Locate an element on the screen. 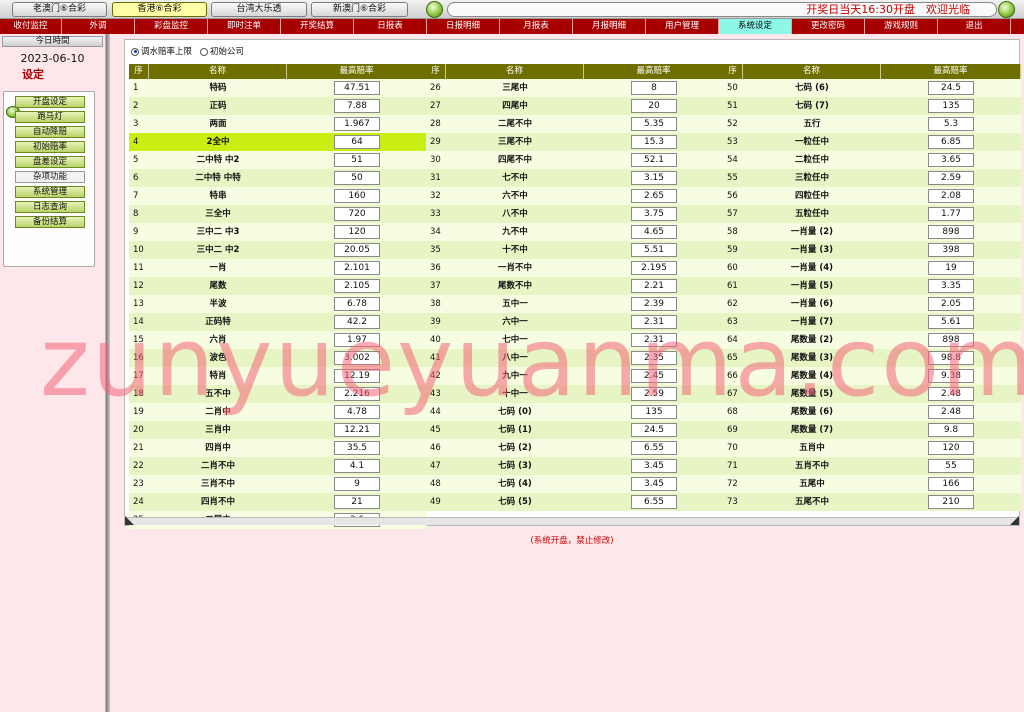  odds-input: 3.65 is located at coordinates (951, 160).